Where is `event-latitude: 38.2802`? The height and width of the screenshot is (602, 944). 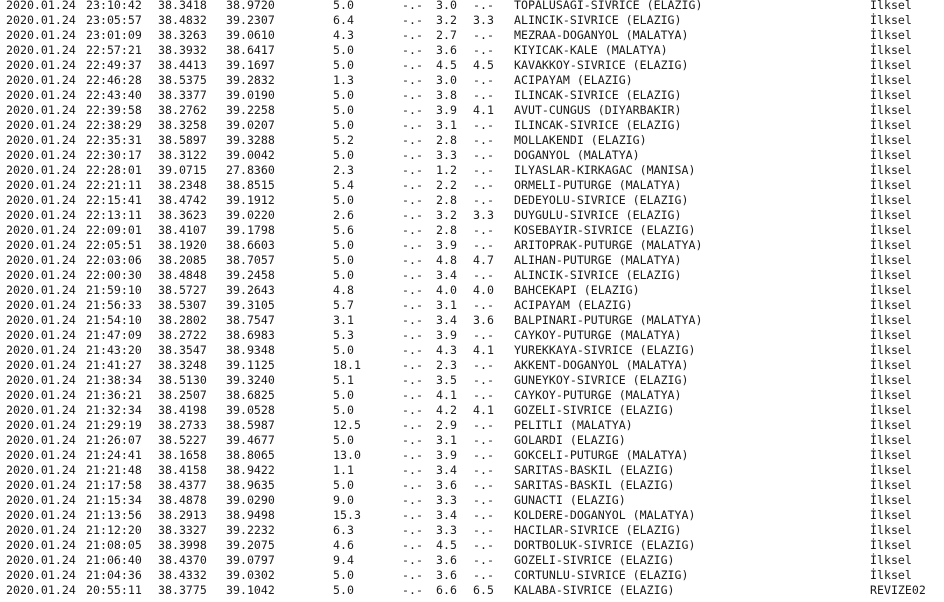
event-latitude: 38.2802 is located at coordinates (182, 320).